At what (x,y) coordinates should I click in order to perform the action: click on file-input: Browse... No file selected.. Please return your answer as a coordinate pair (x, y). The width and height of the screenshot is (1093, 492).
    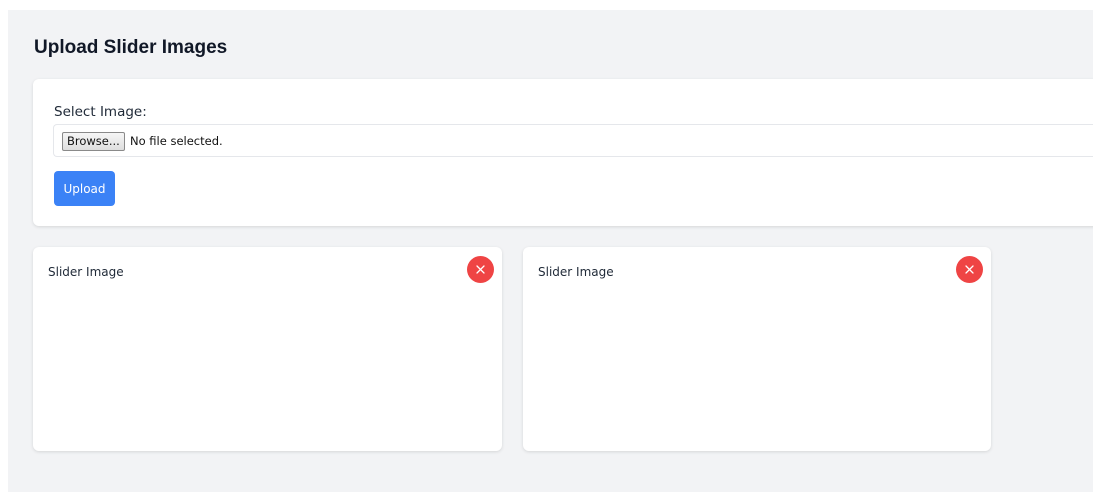
    Looking at the image, I should click on (573, 140).